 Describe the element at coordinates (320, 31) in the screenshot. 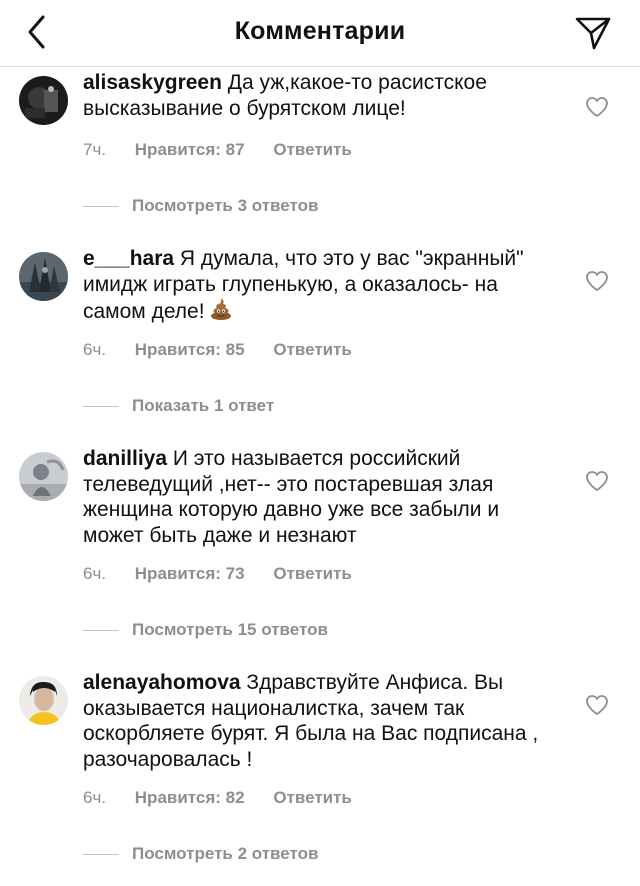

I see `page-title: Комментарии` at that location.